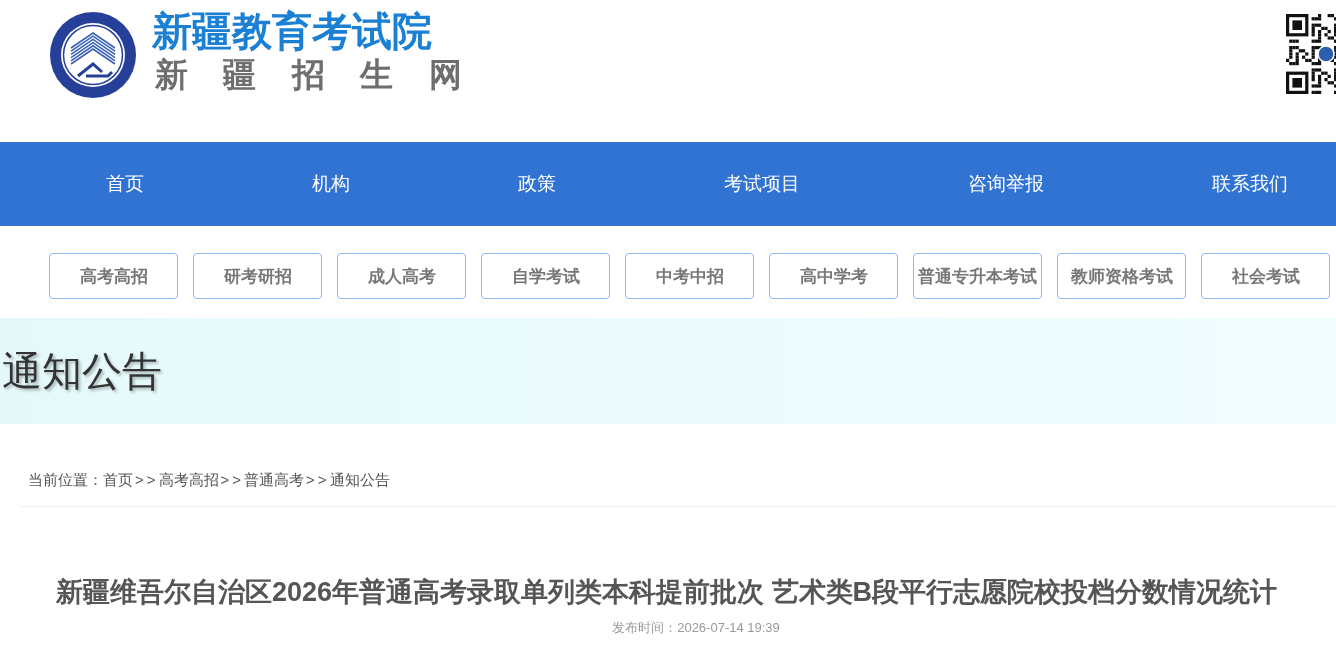  What do you see at coordinates (257, 276) in the screenshot?
I see `category-button: 研考研招` at bounding box center [257, 276].